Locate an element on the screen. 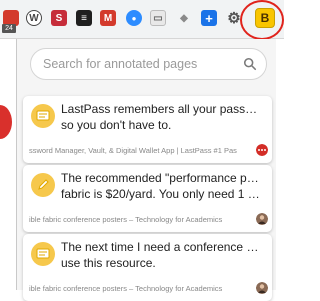  plus-icon: + is located at coordinates (209, 18).